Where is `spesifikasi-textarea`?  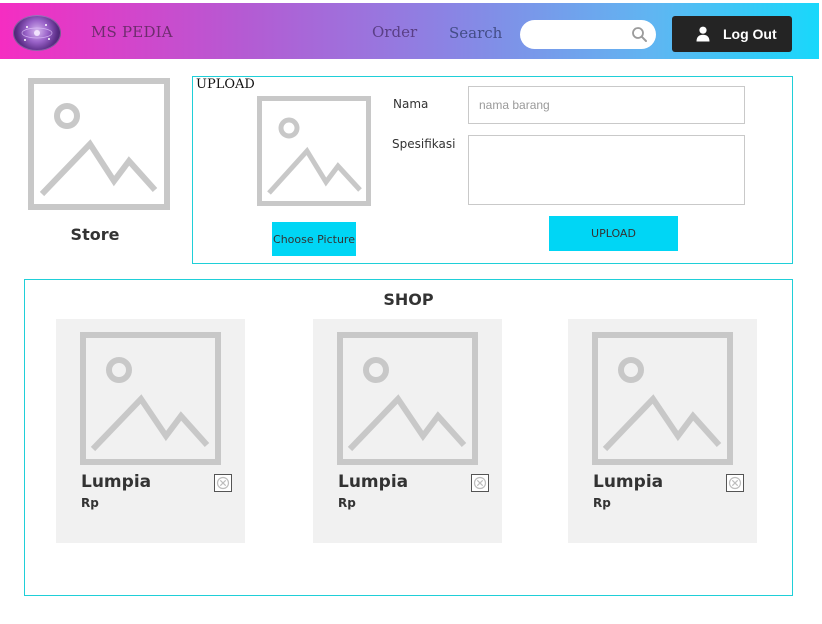
spesifikasi-textarea is located at coordinates (606, 170).